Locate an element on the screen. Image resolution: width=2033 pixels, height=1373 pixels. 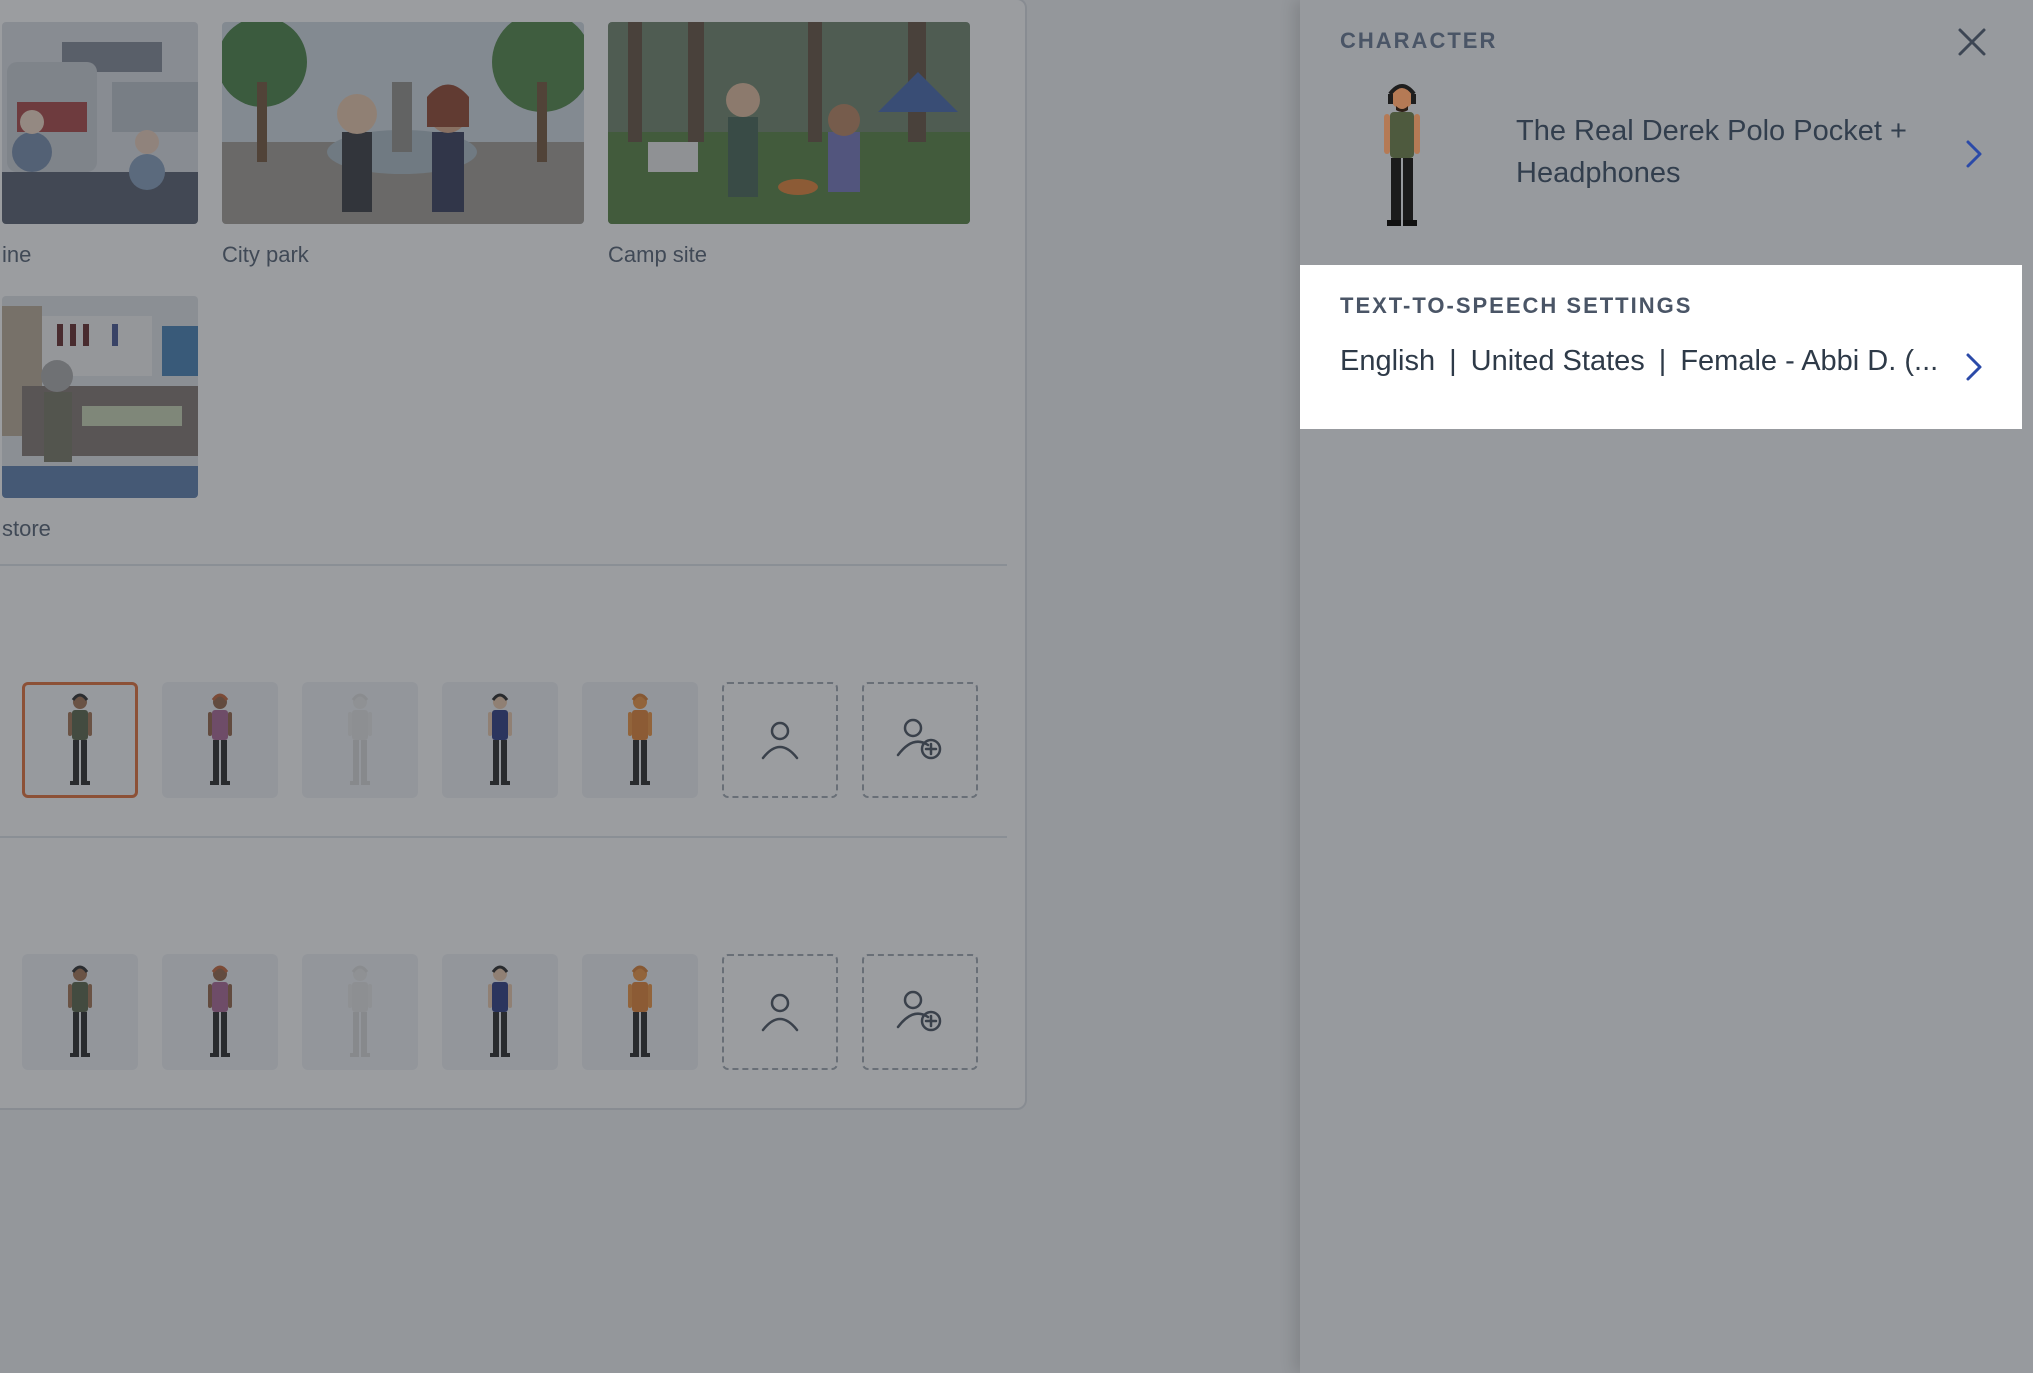
tts-language: English is located at coordinates (1388, 361).